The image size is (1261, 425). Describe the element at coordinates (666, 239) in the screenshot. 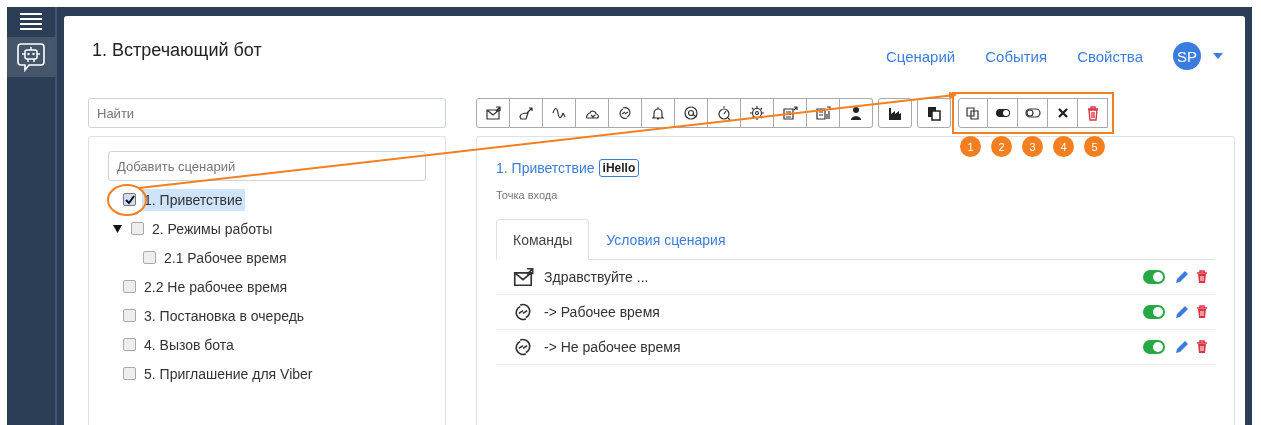

I see `tab: Условия сценария` at that location.